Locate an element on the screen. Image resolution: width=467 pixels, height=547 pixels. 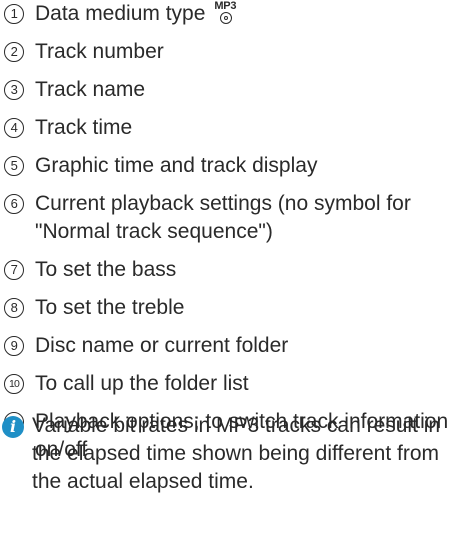
mp3-icon-label: MP3 is located at coordinates (225, 6).